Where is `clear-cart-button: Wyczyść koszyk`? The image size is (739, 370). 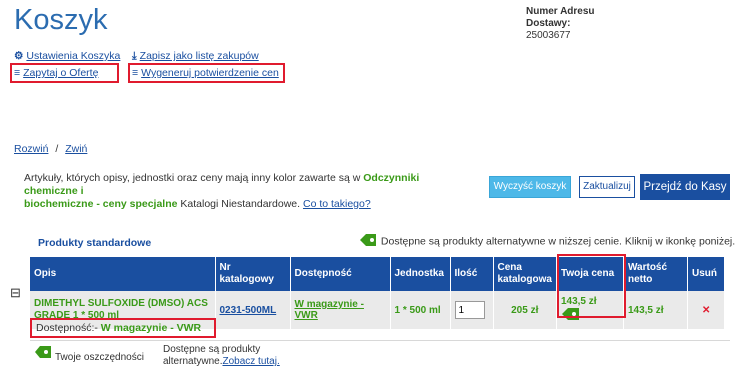
clear-cart-button: Wyczyść koszyk is located at coordinates (530, 187).